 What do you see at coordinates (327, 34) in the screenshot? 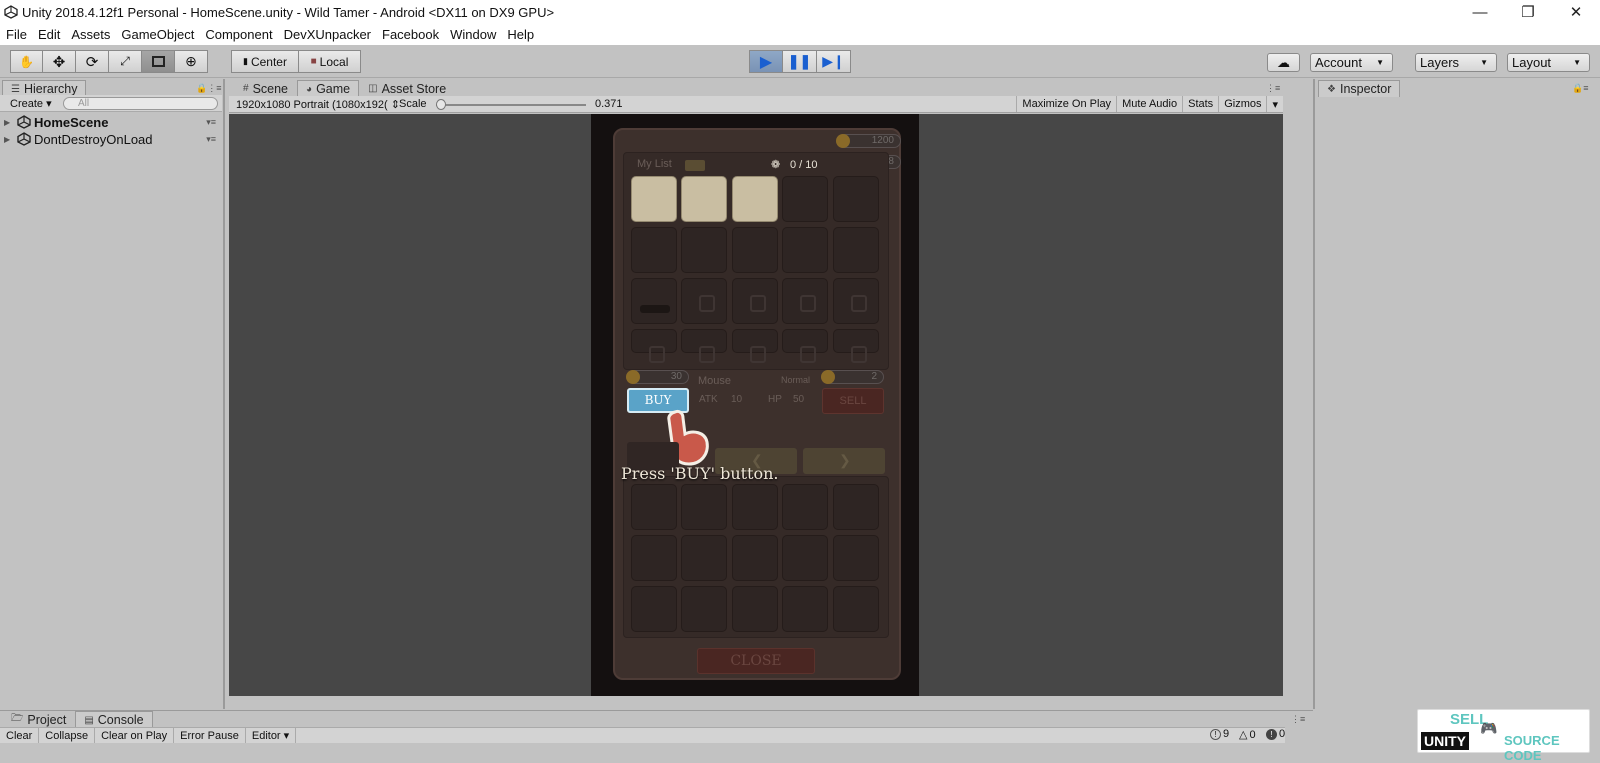
I see `menu-devxunpacker: DevXUnpacker` at bounding box center [327, 34].